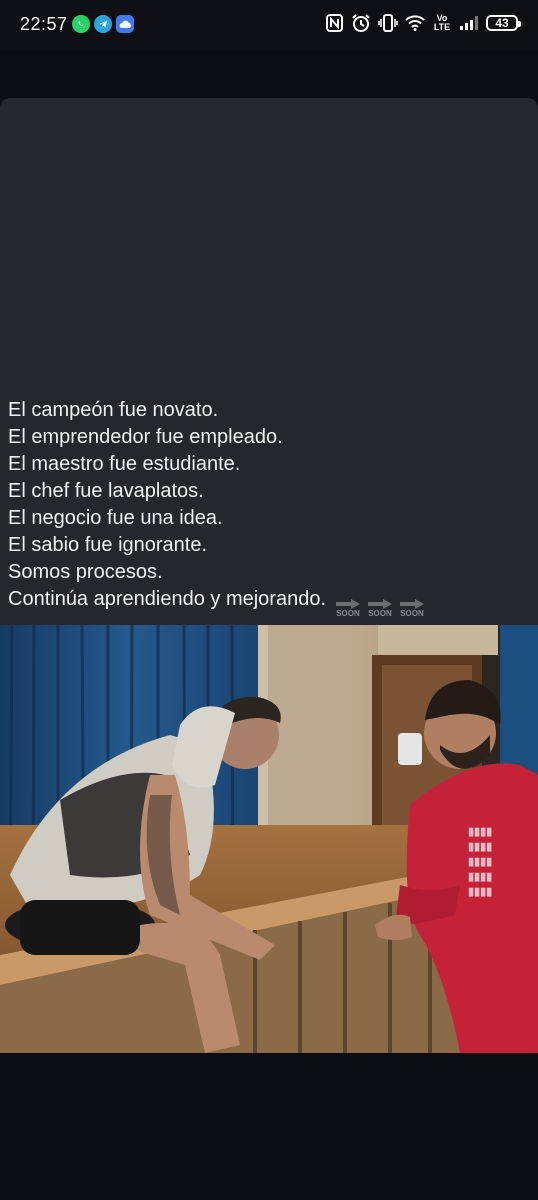 The width and height of the screenshot is (538, 1200). Describe the element at coordinates (361, 23) in the screenshot. I see `alarm-icon` at that location.